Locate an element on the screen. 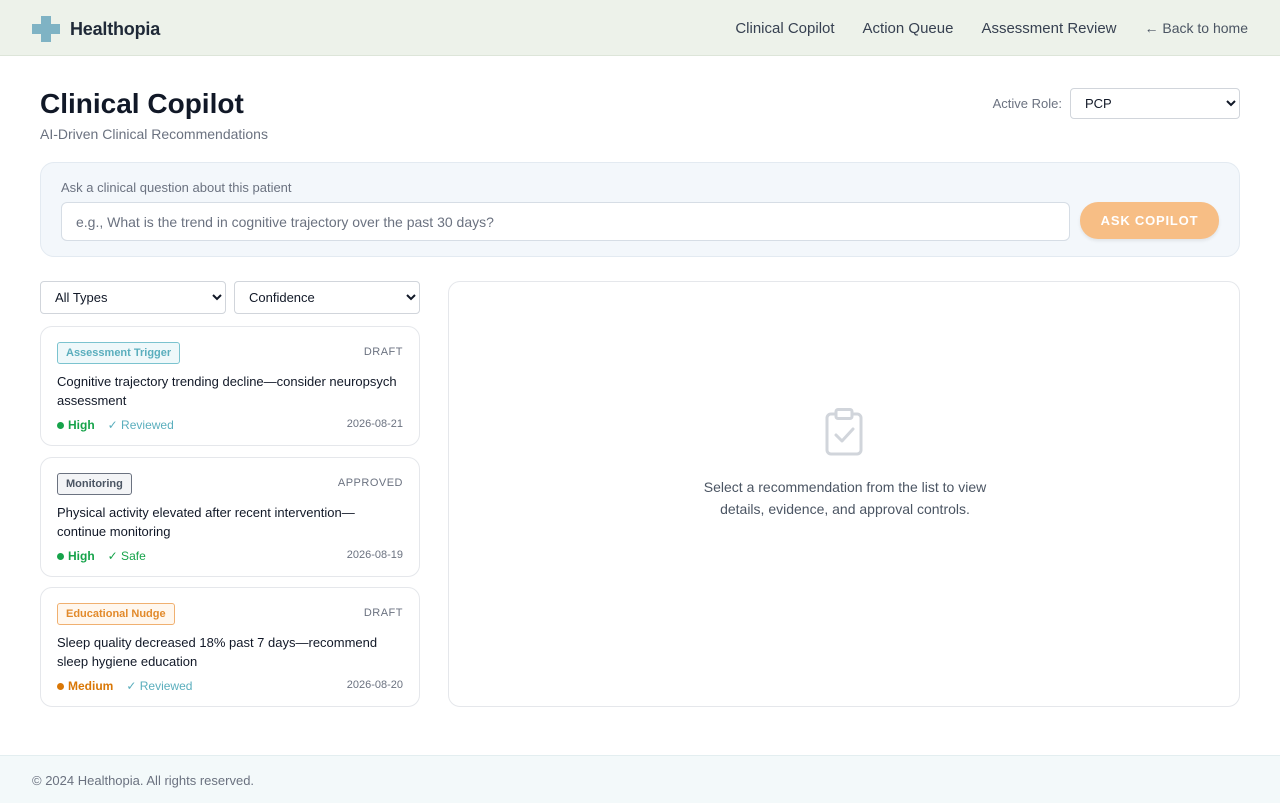  active-role-control: Active Role: PCP is located at coordinates (1116, 103).